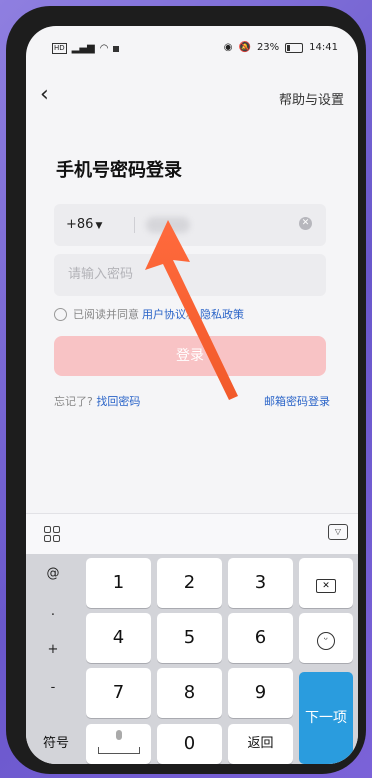 Image resolution: width=372 pixels, height=778 pixels. Describe the element at coordinates (44, 95) in the screenshot. I see `back-button: ‹` at that location.